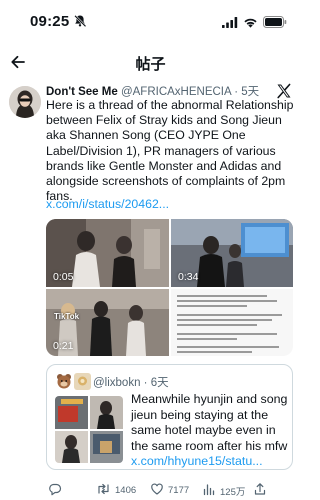  I want to click on tiktok-watermark: TikTok, so click(67, 316).